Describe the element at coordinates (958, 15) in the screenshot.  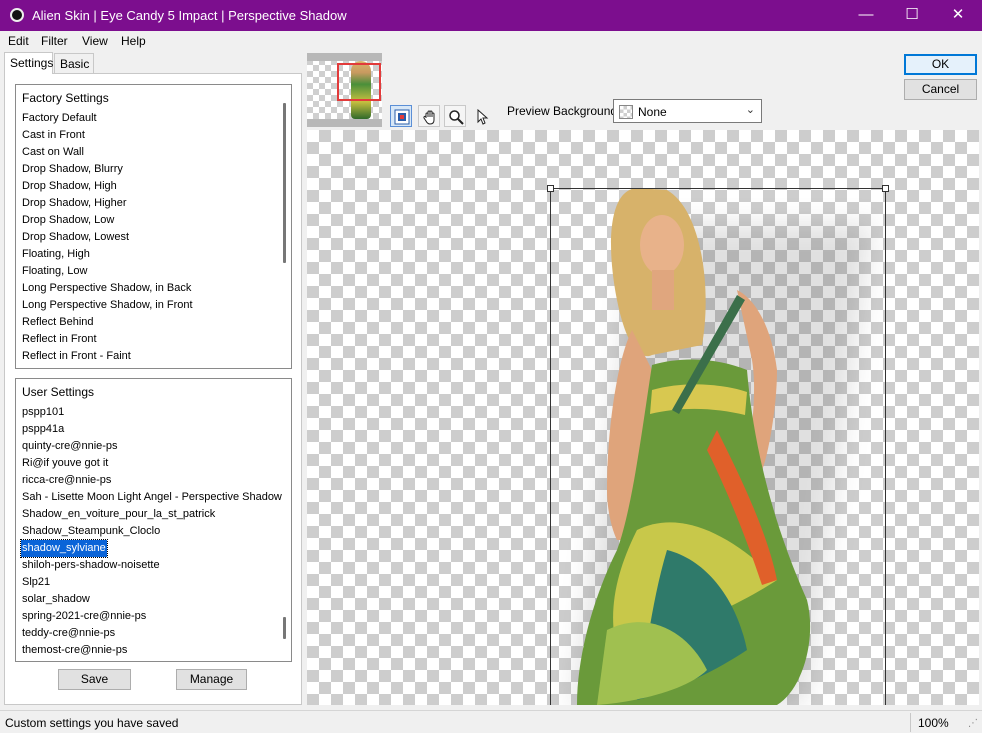
I see `close-button: ✕` at that location.